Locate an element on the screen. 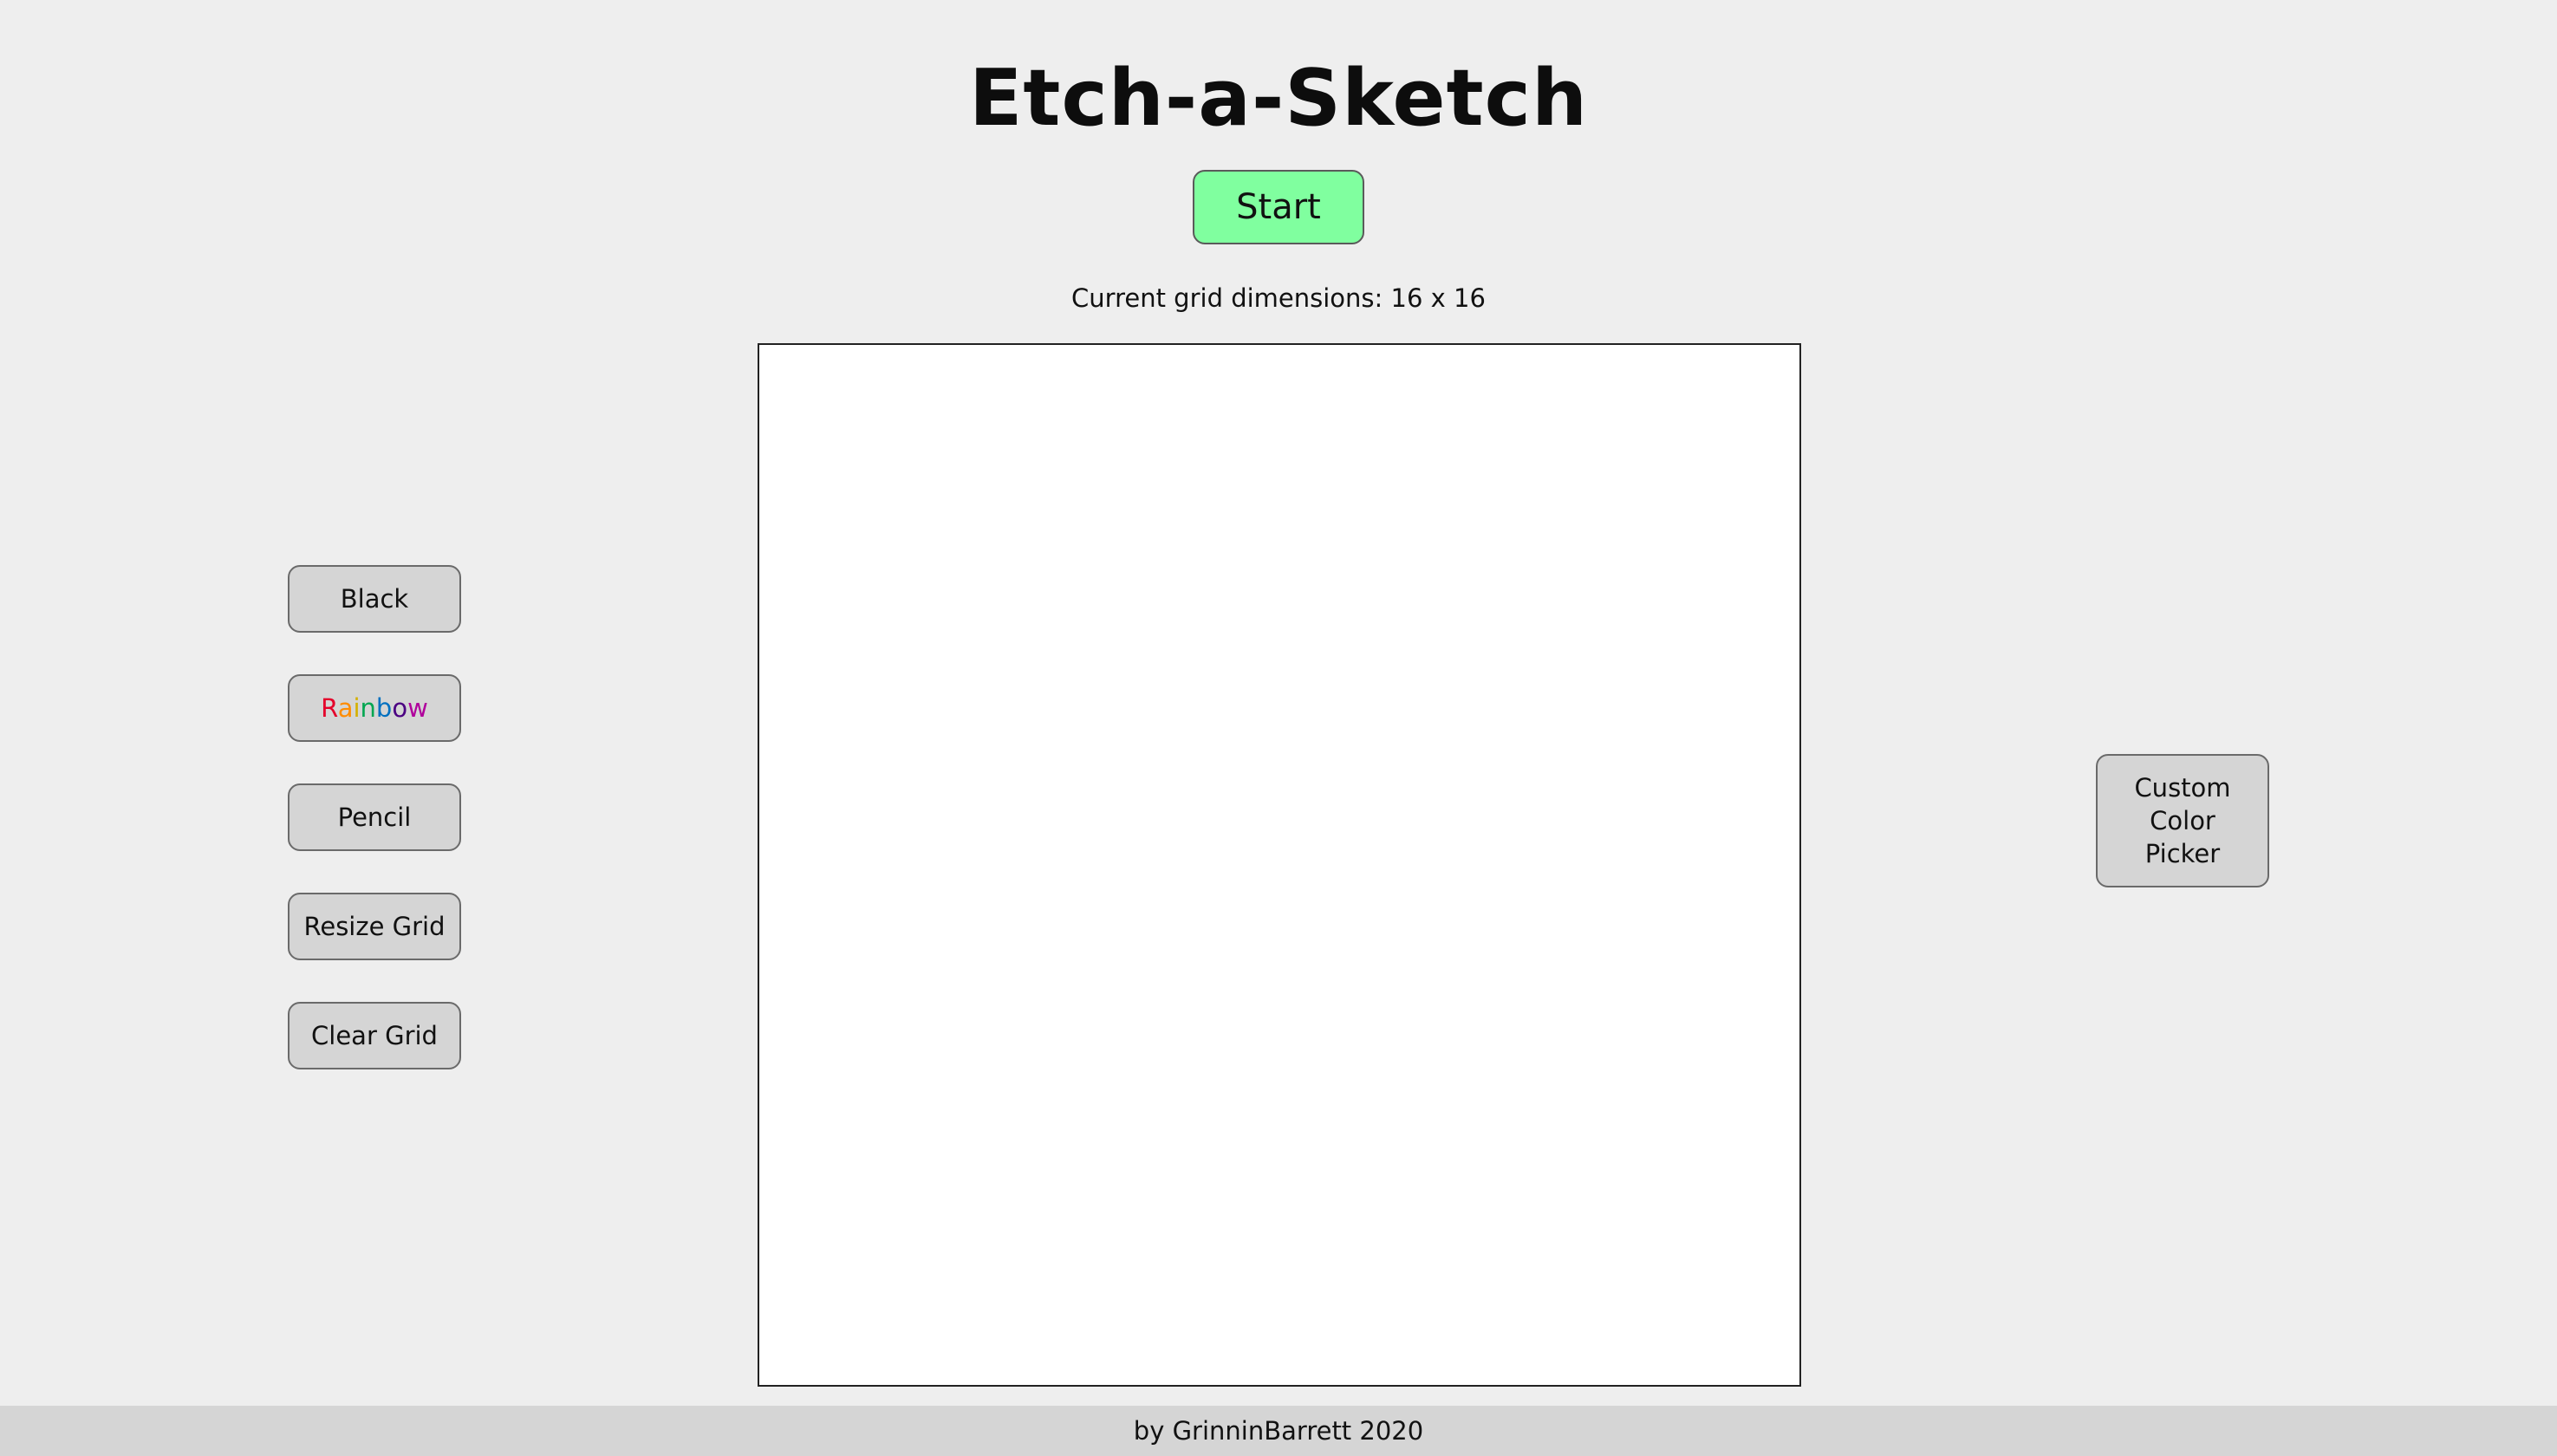 This screenshot has width=2557, height=1456. pencil-button: Pencil is located at coordinates (375, 817).